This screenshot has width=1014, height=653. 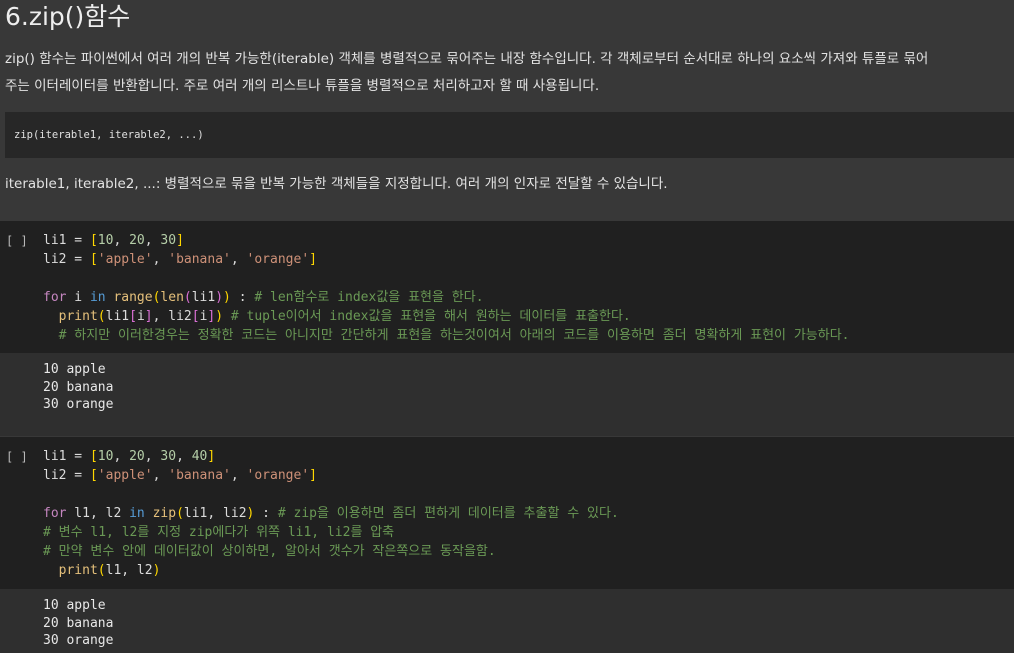 I want to click on code-token: :, so click(x=242, y=297).